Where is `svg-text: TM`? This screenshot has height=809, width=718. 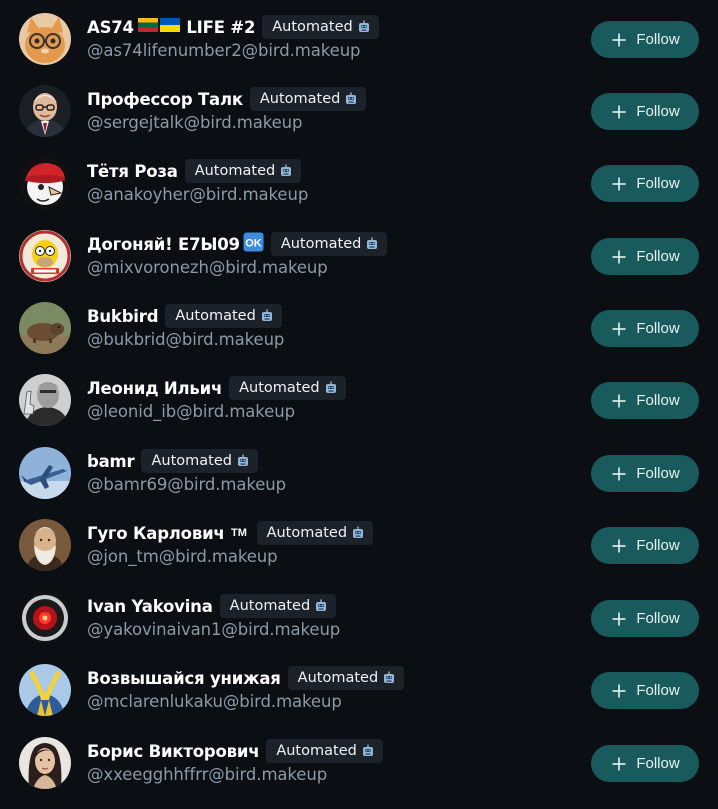 svg-text: TM is located at coordinates (239, 533).